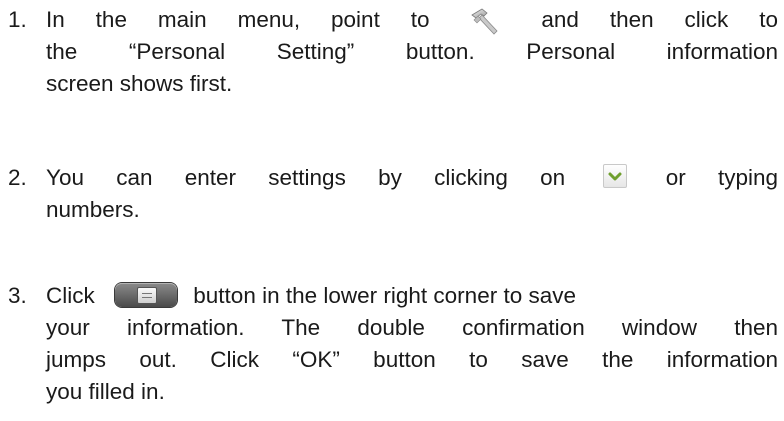 The height and width of the screenshot is (421, 784). Describe the element at coordinates (17, 295) in the screenshot. I see `step-number: 3.` at that location.